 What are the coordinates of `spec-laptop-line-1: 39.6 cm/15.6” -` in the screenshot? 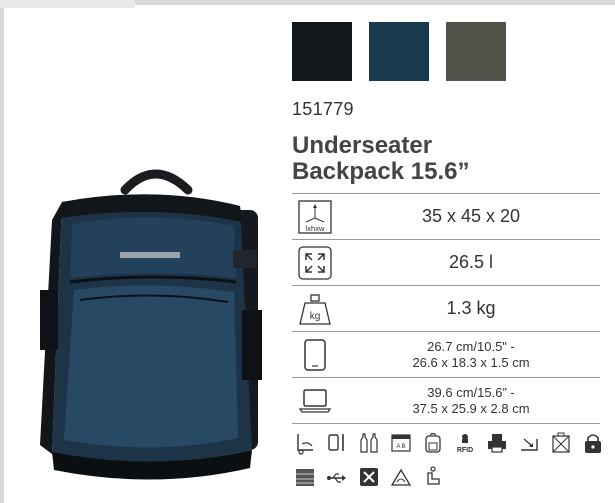 It's located at (471, 392).